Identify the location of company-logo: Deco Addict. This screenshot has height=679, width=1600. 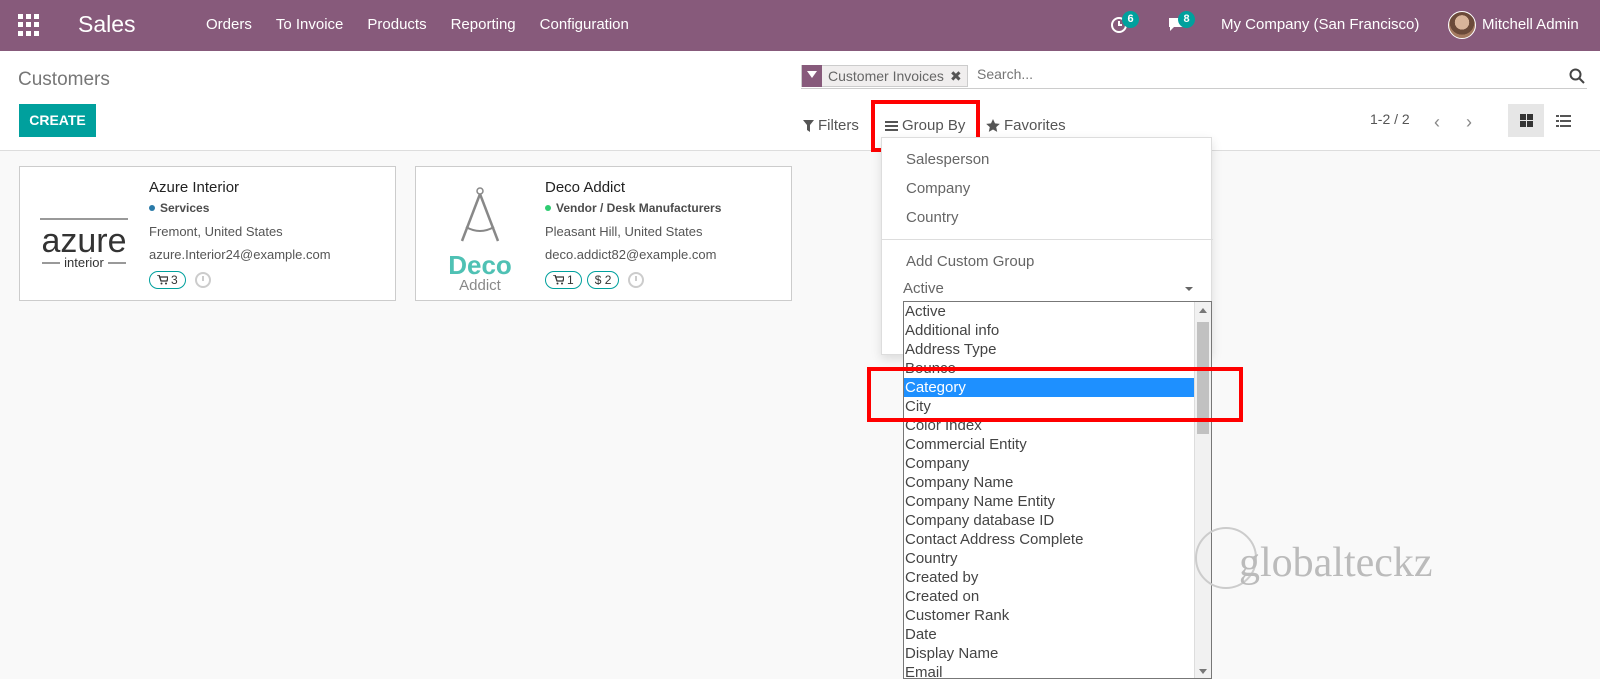
(480, 235).